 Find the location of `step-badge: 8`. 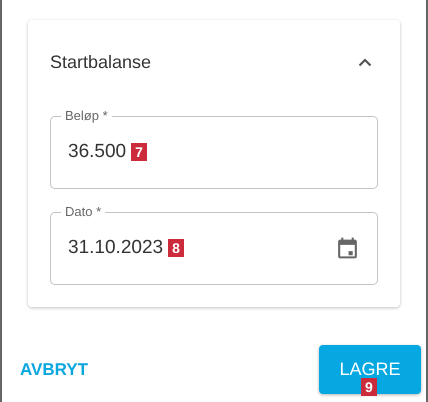

step-badge: 8 is located at coordinates (176, 248).